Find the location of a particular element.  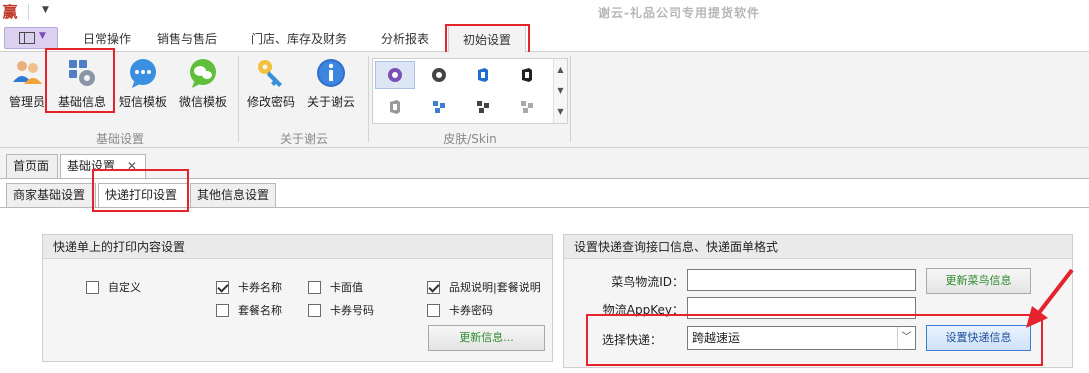

cainiao-id-input is located at coordinates (801, 280).